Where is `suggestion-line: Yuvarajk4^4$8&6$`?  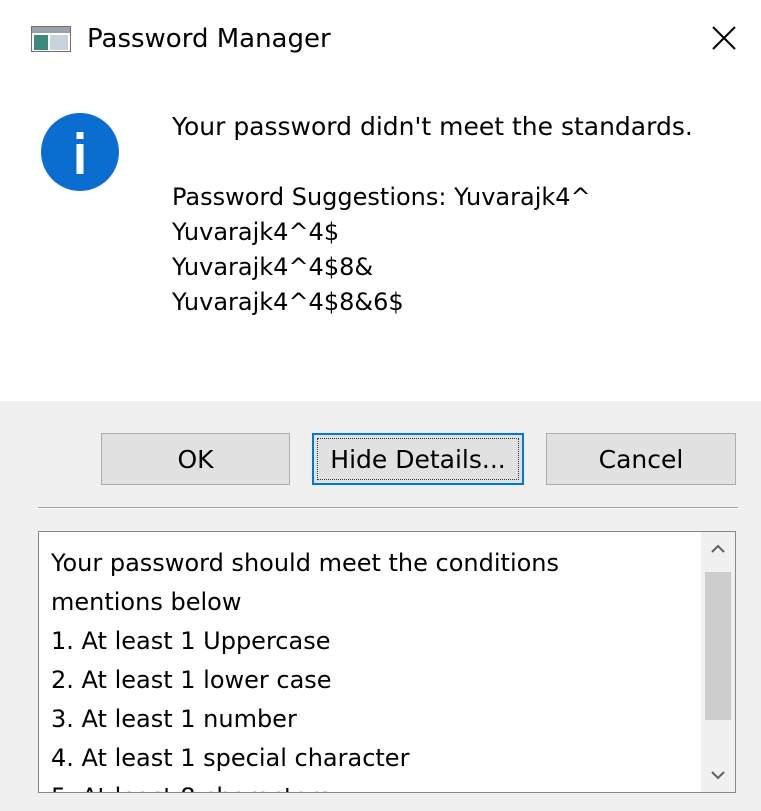 suggestion-line: Yuvarajk4^4$8&6$ is located at coordinates (288, 302).